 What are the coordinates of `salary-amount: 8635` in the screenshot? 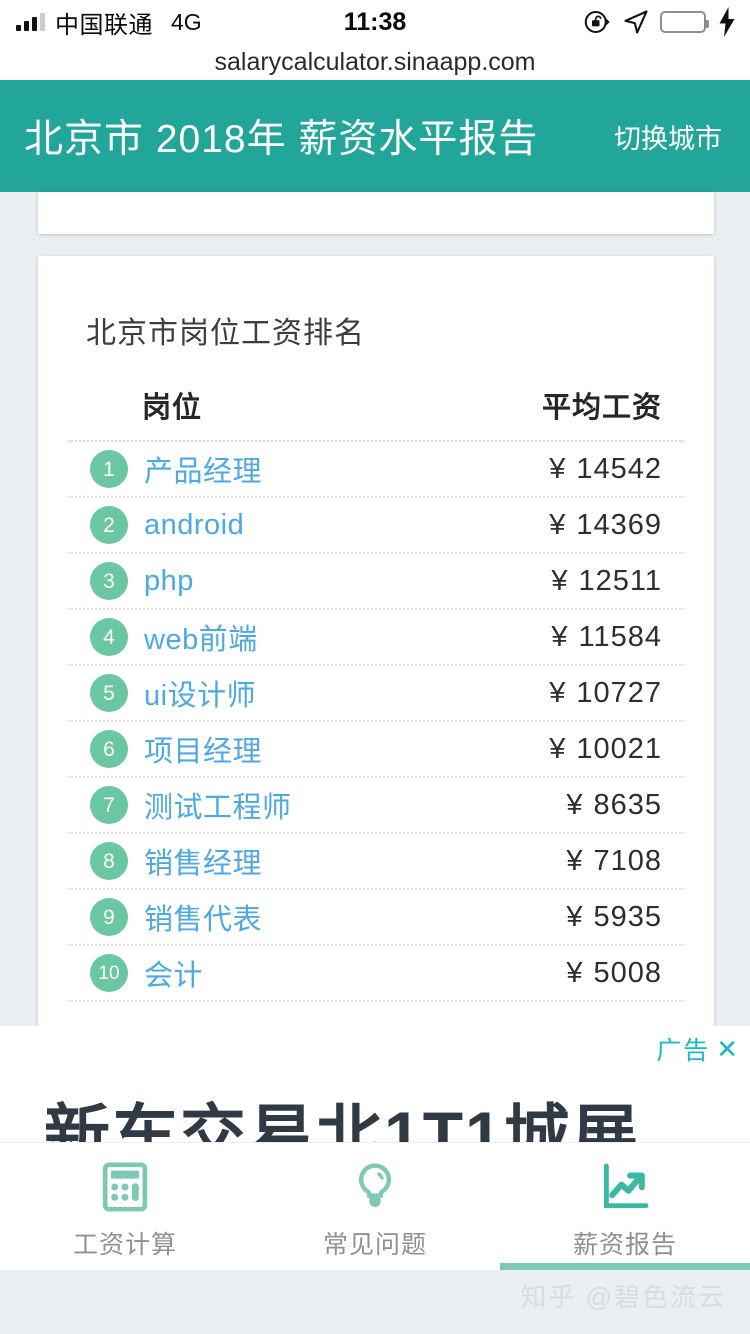 It's located at (627, 804).